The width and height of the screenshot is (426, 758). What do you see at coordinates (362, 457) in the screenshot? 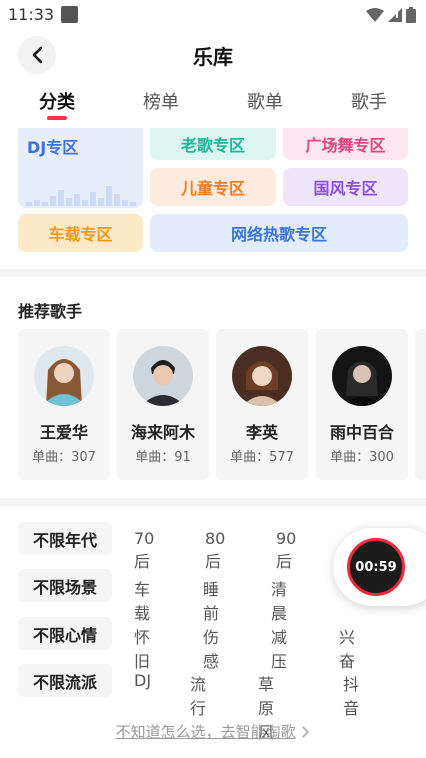
I see `singer-track-count: 单曲：300` at bounding box center [362, 457].